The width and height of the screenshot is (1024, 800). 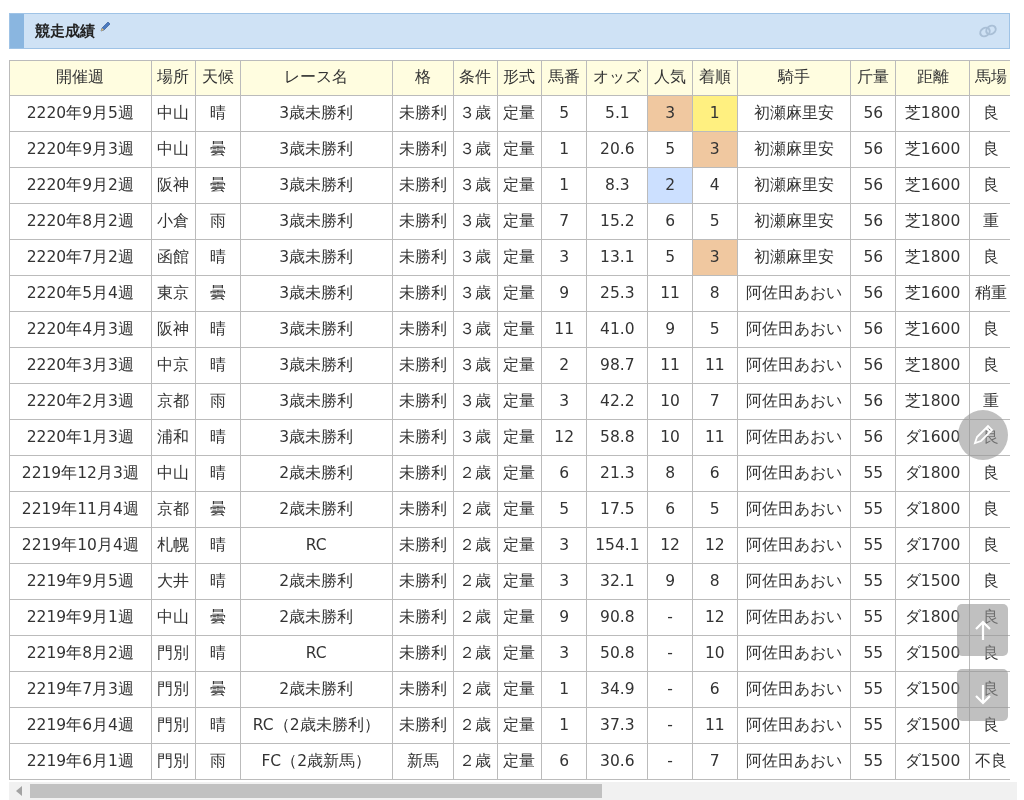 I want to click on table-cell: 8.3, so click(x=617, y=185).